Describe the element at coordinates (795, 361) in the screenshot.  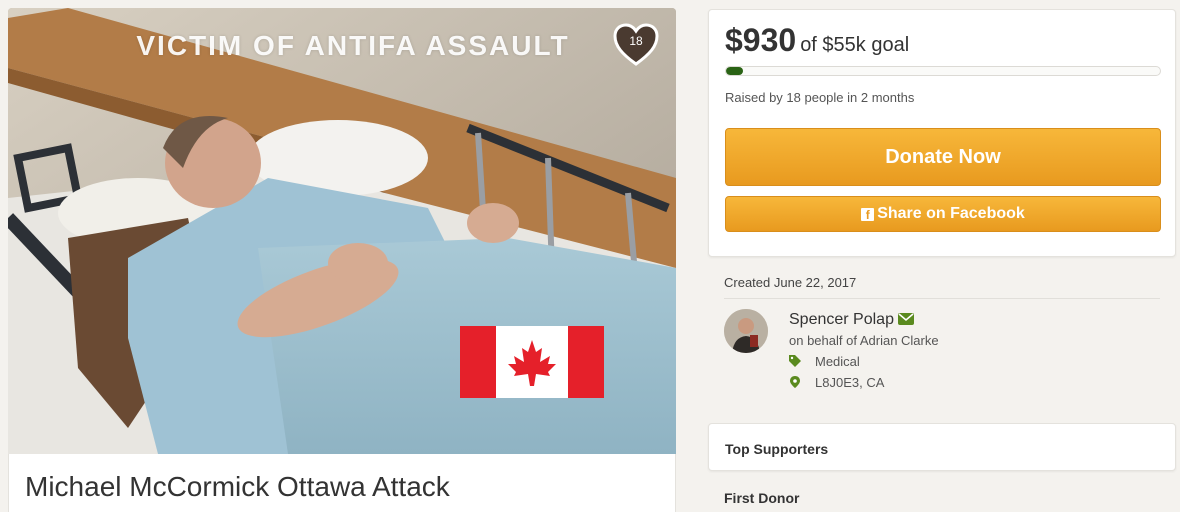
I see `tag-icon` at that location.